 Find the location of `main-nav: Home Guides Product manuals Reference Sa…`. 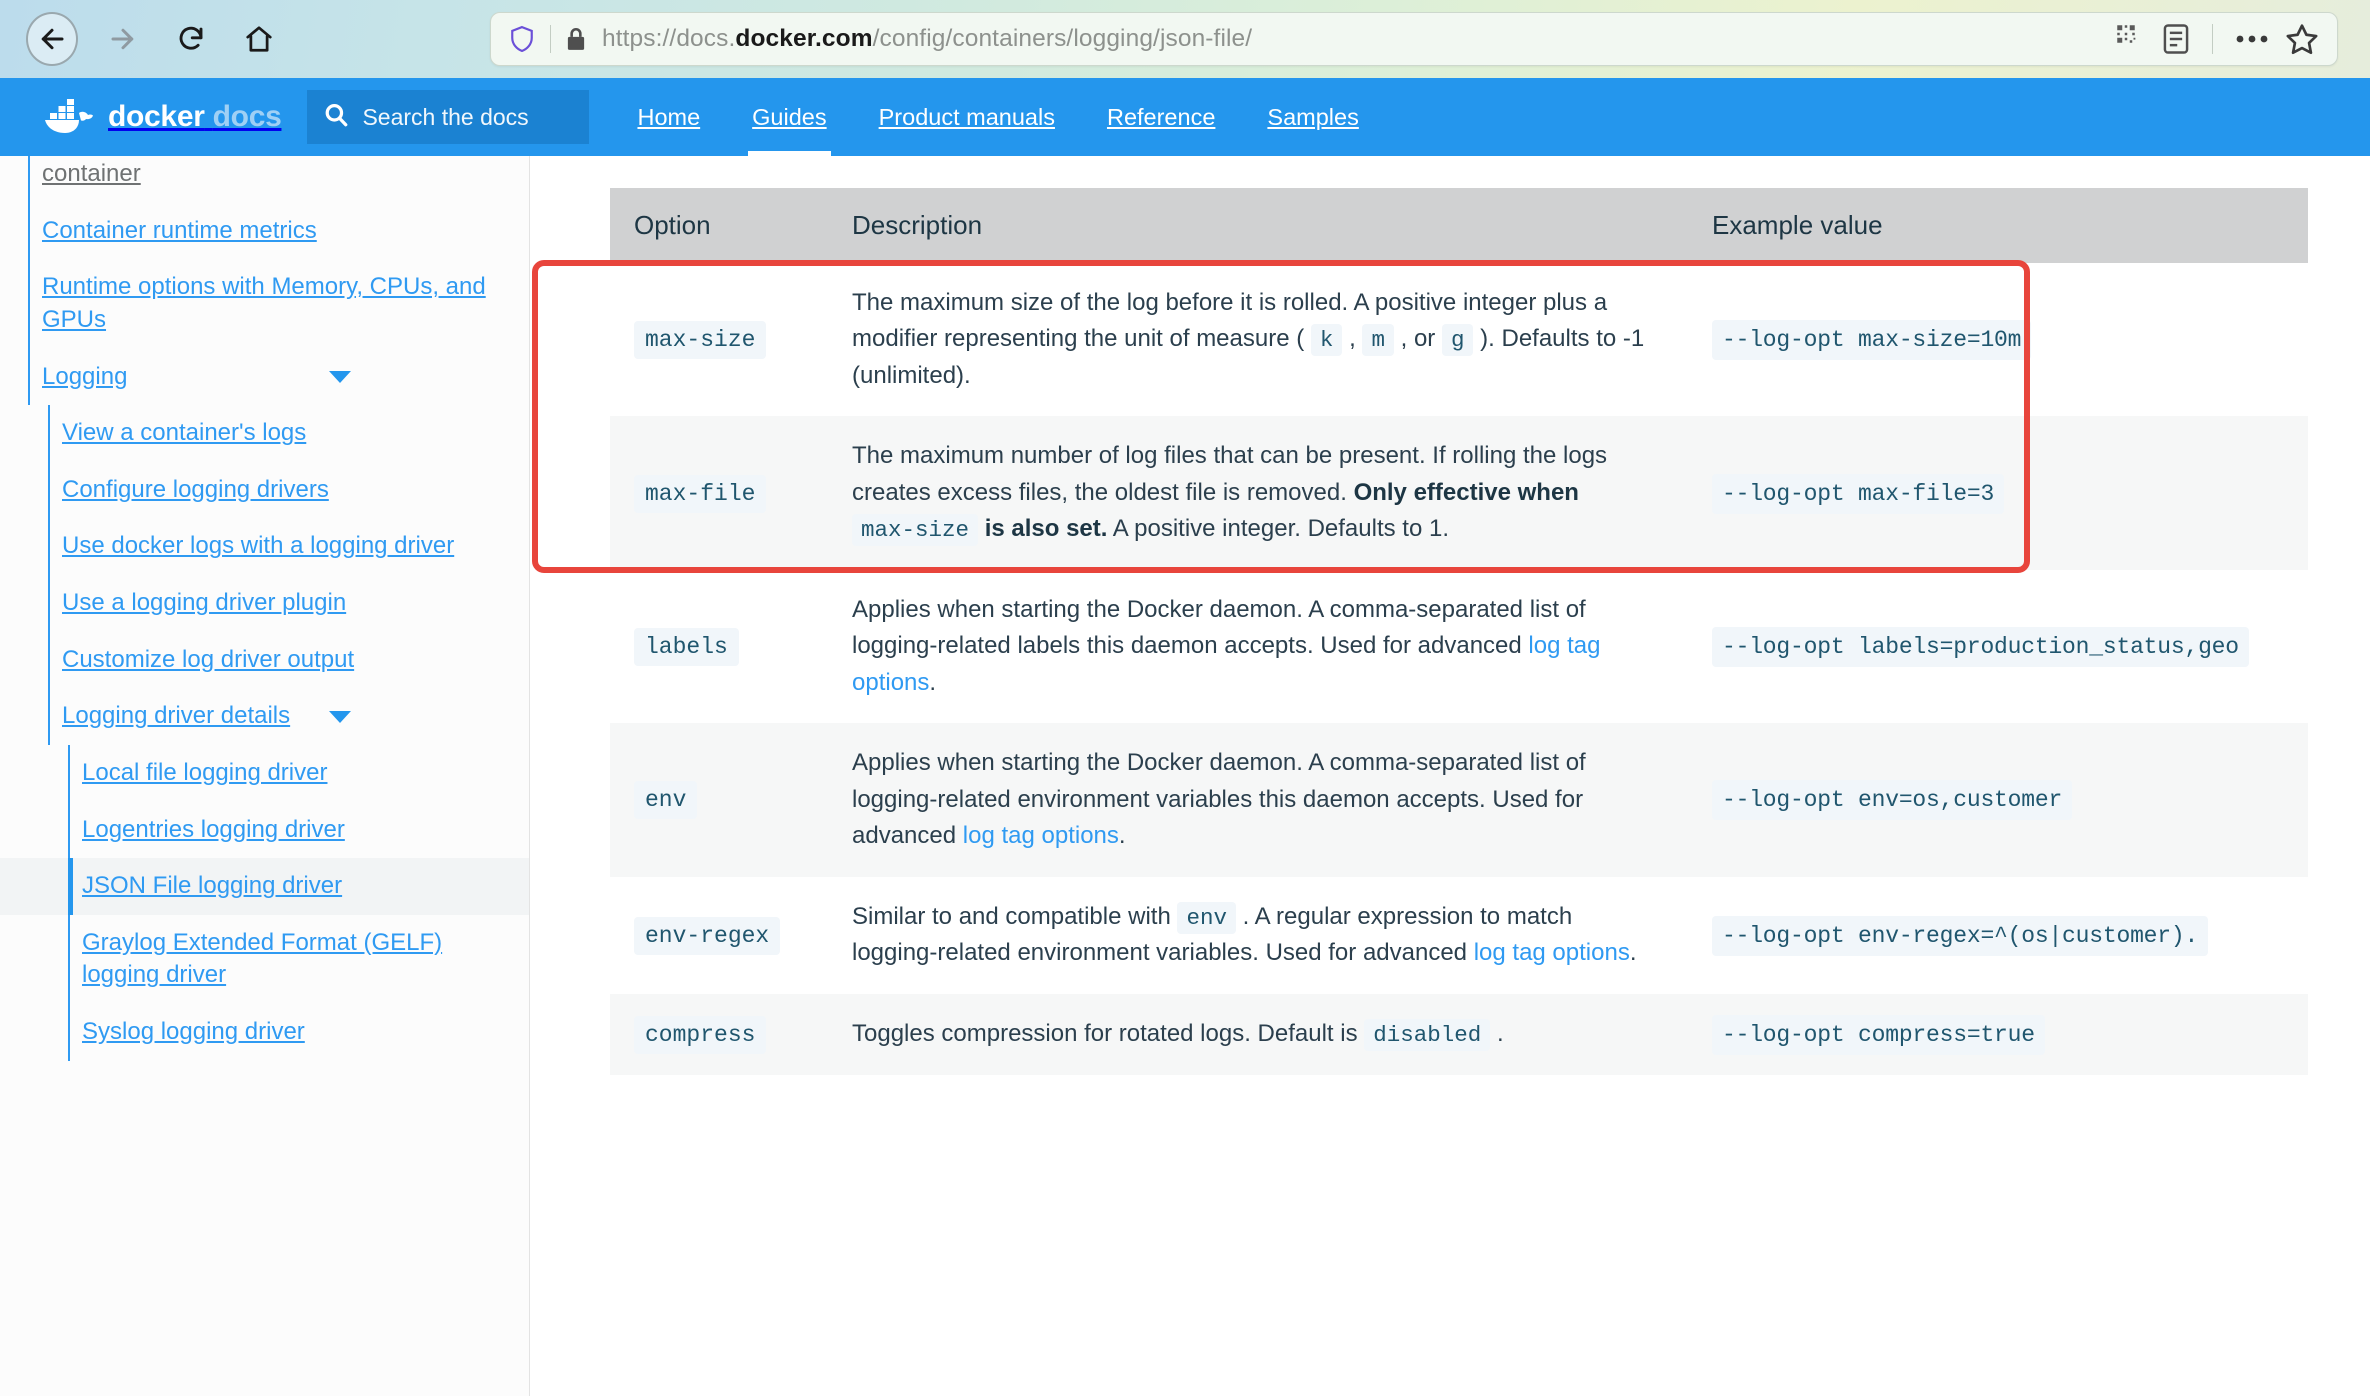

main-nav: Home Guides Product manuals Reference Sa… is located at coordinates (997, 117).